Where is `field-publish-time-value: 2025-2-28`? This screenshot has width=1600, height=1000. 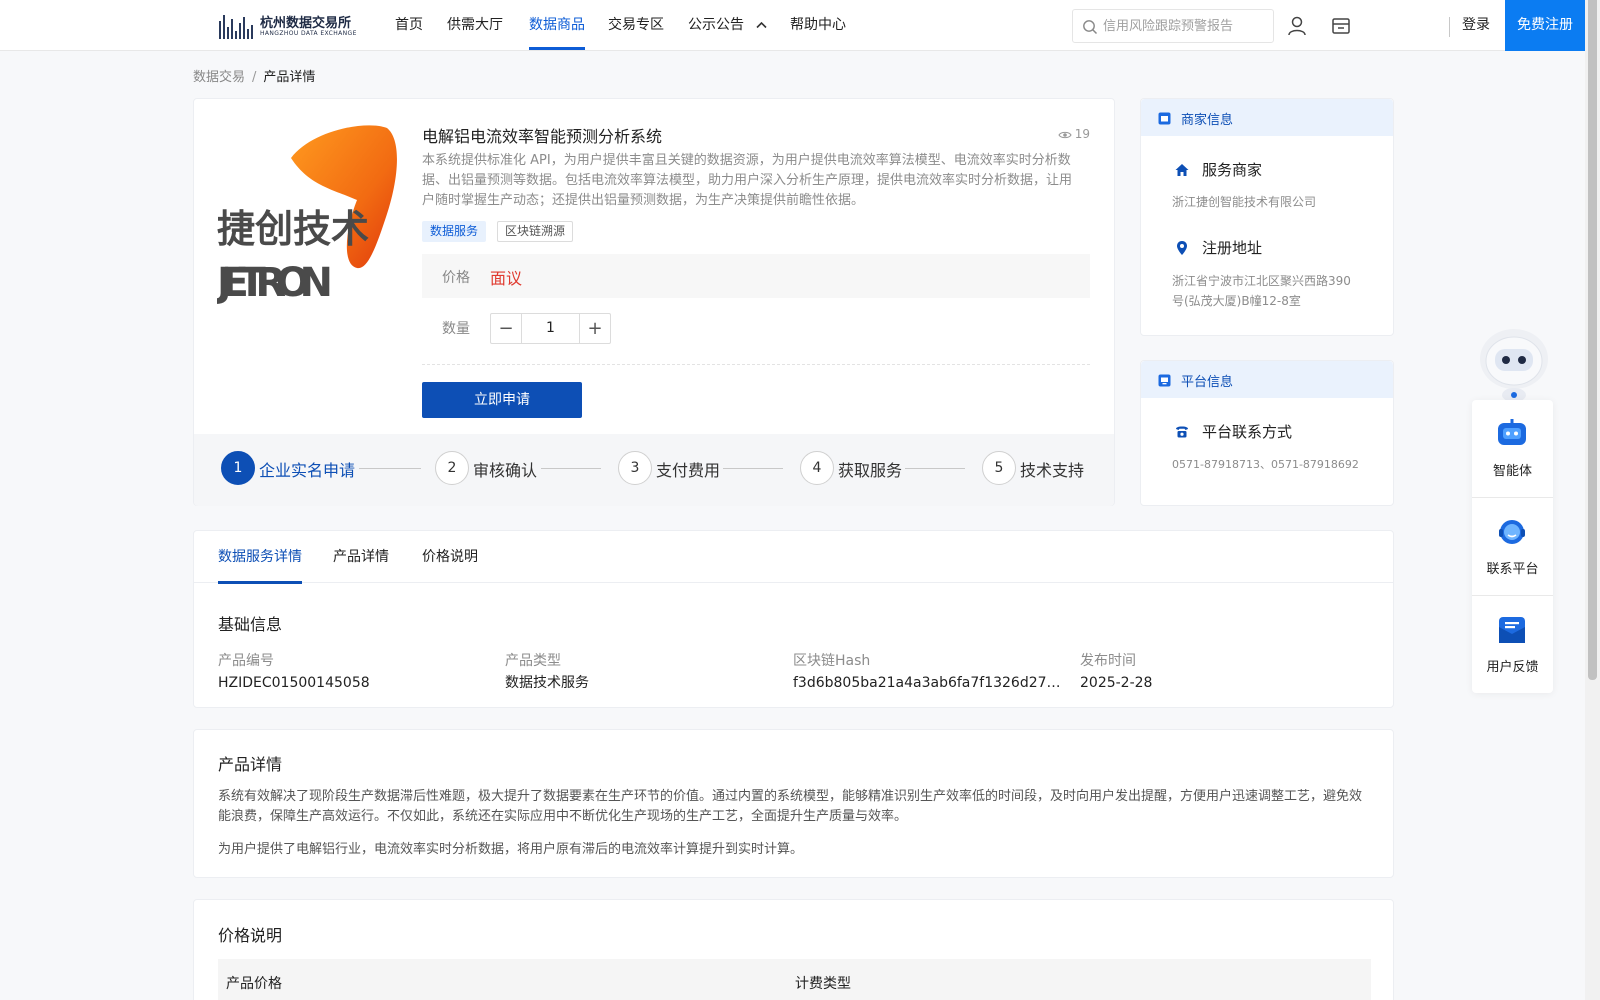
field-publish-time-value: 2025-2-28 is located at coordinates (1116, 683).